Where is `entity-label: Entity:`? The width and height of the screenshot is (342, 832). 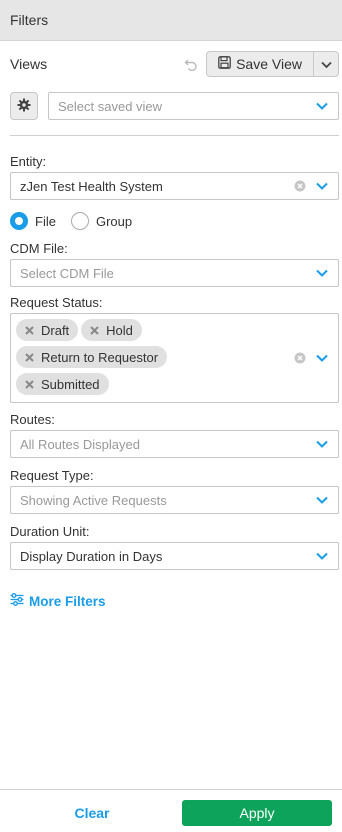
entity-label: Entity: is located at coordinates (28, 161).